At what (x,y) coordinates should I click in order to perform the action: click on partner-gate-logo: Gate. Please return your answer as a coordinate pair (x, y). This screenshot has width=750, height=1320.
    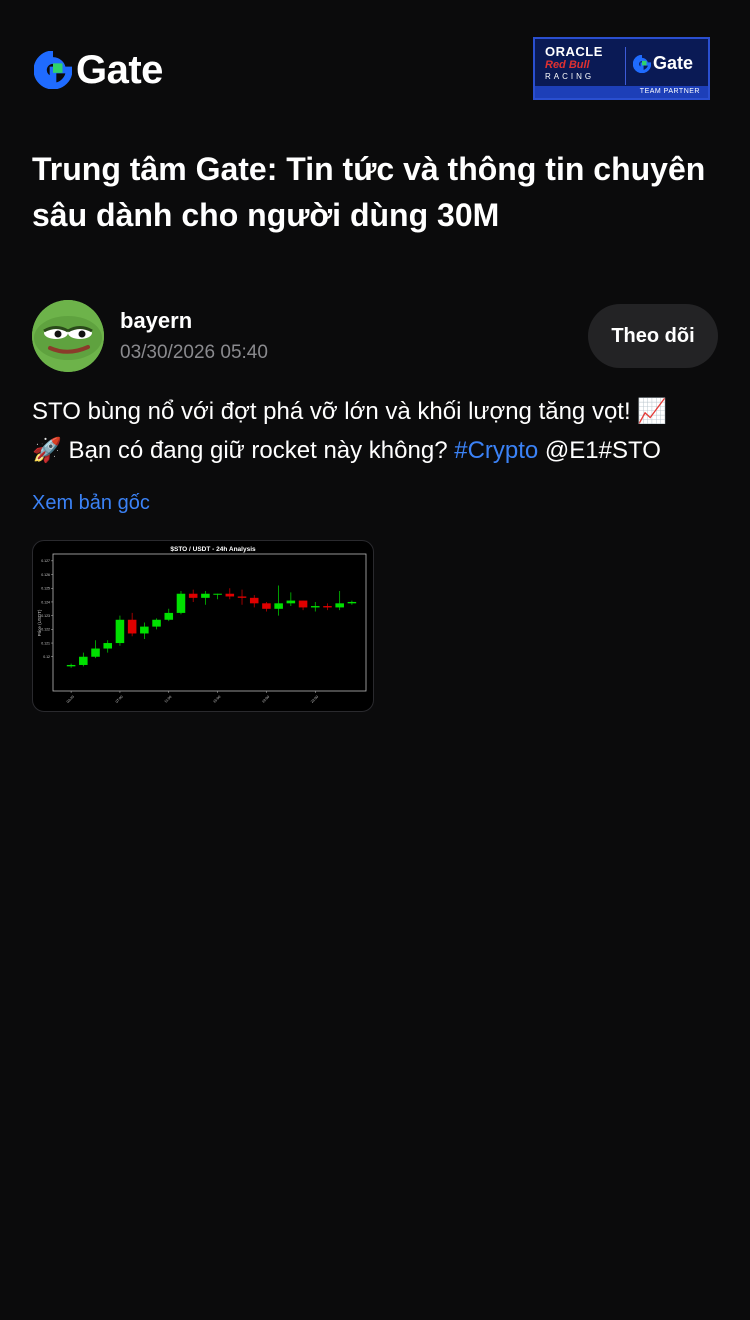
    Looking at the image, I should click on (663, 63).